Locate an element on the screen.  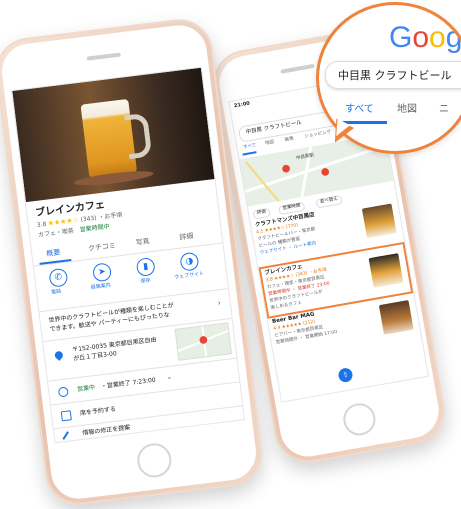
zoom-search-query: 中目黒 クラフトビール is located at coordinates (395, 75).